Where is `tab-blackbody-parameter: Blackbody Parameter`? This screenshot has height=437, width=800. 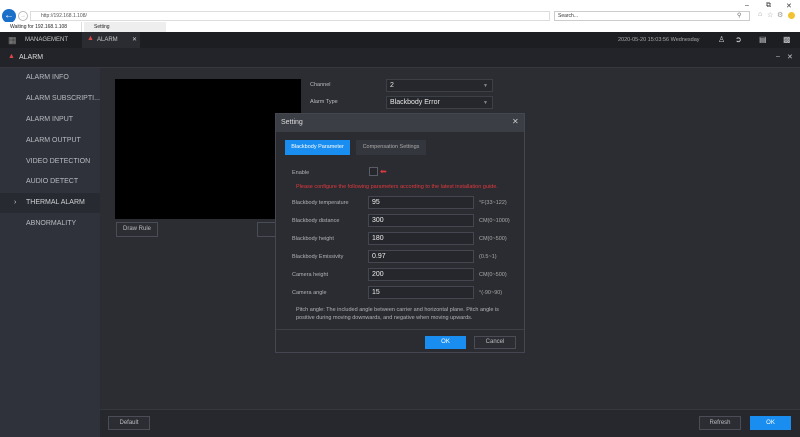 tab-blackbody-parameter: Blackbody Parameter is located at coordinates (317, 147).